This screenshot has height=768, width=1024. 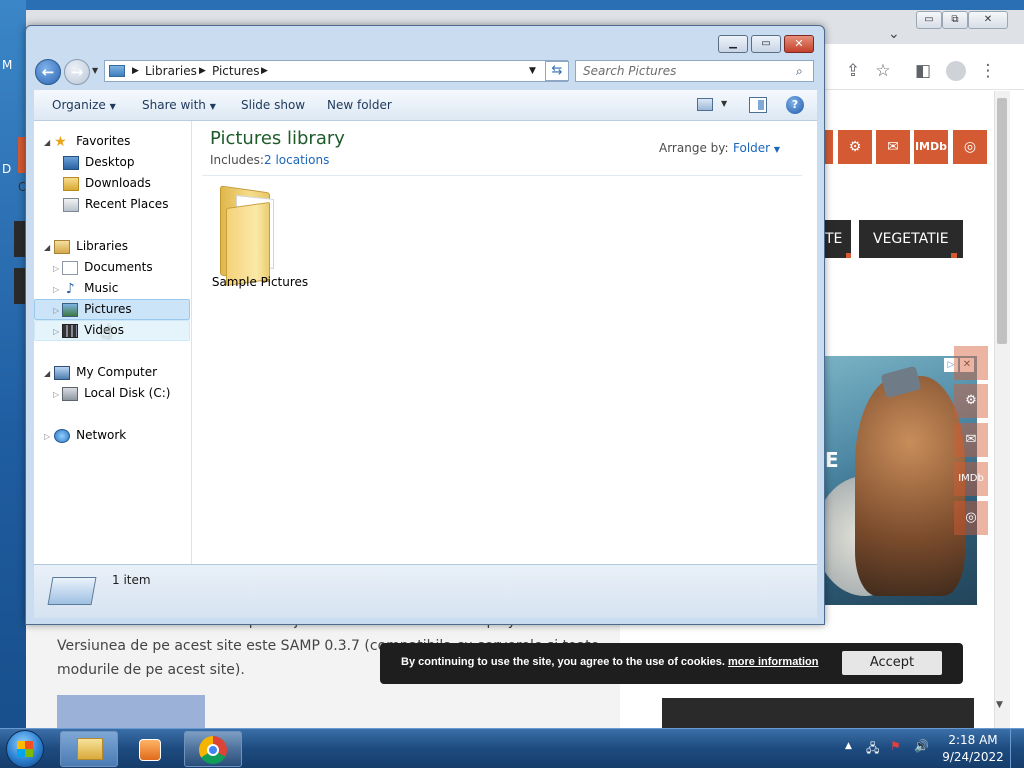 What do you see at coordinates (131, 580) in the screenshot?
I see `item-count: 1 item` at bounding box center [131, 580].